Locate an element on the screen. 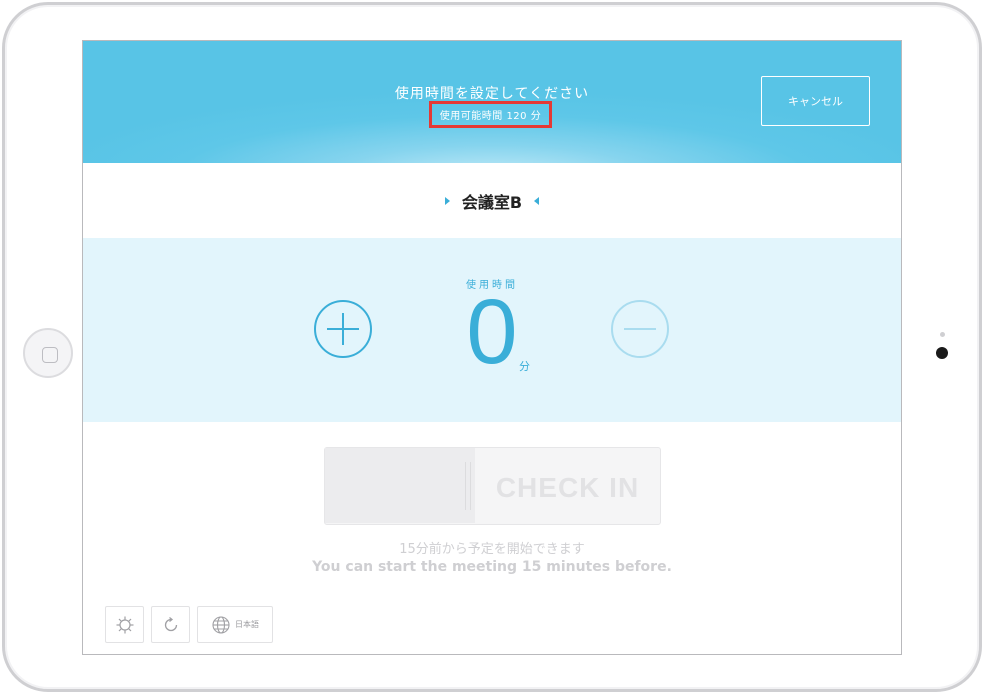 The height and width of the screenshot is (695, 985). home-button is located at coordinates (48, 353).